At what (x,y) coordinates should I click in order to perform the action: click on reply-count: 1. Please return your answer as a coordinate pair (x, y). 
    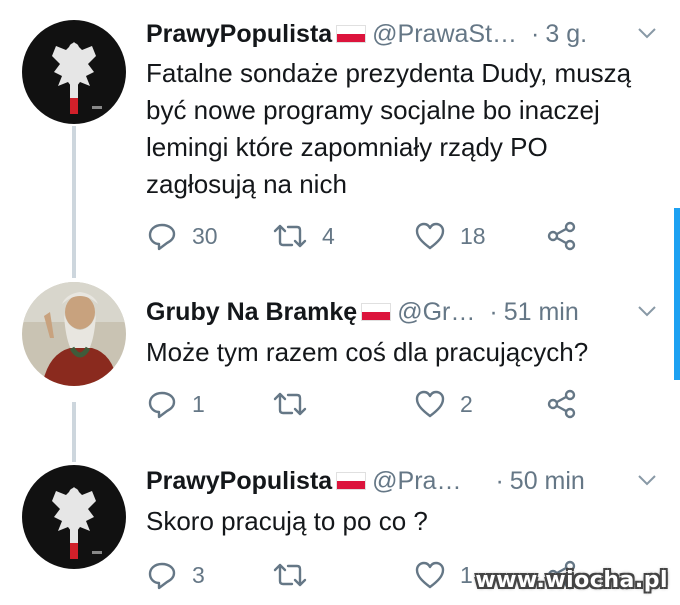
    Looking at the image, I should click on (198, 403).